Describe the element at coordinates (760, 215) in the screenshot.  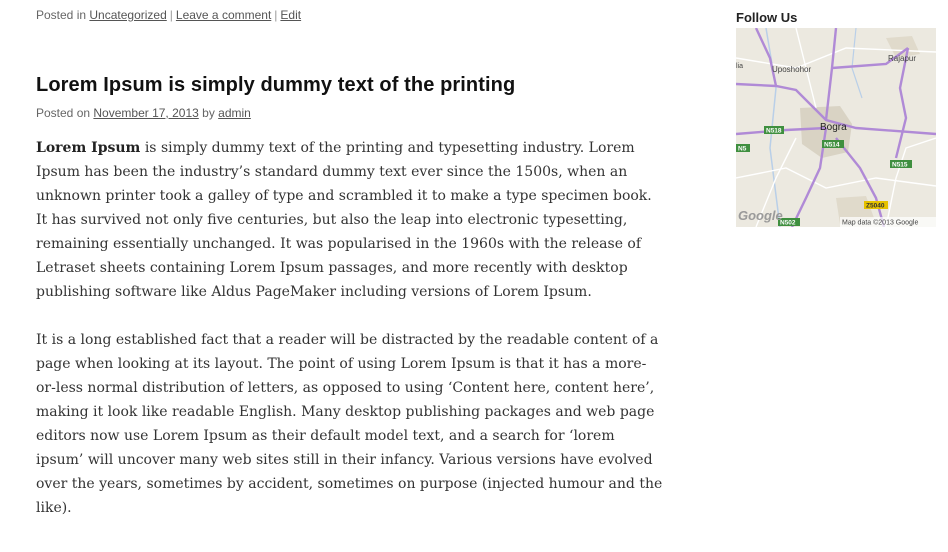
I see `map-logo: Google` at that location.